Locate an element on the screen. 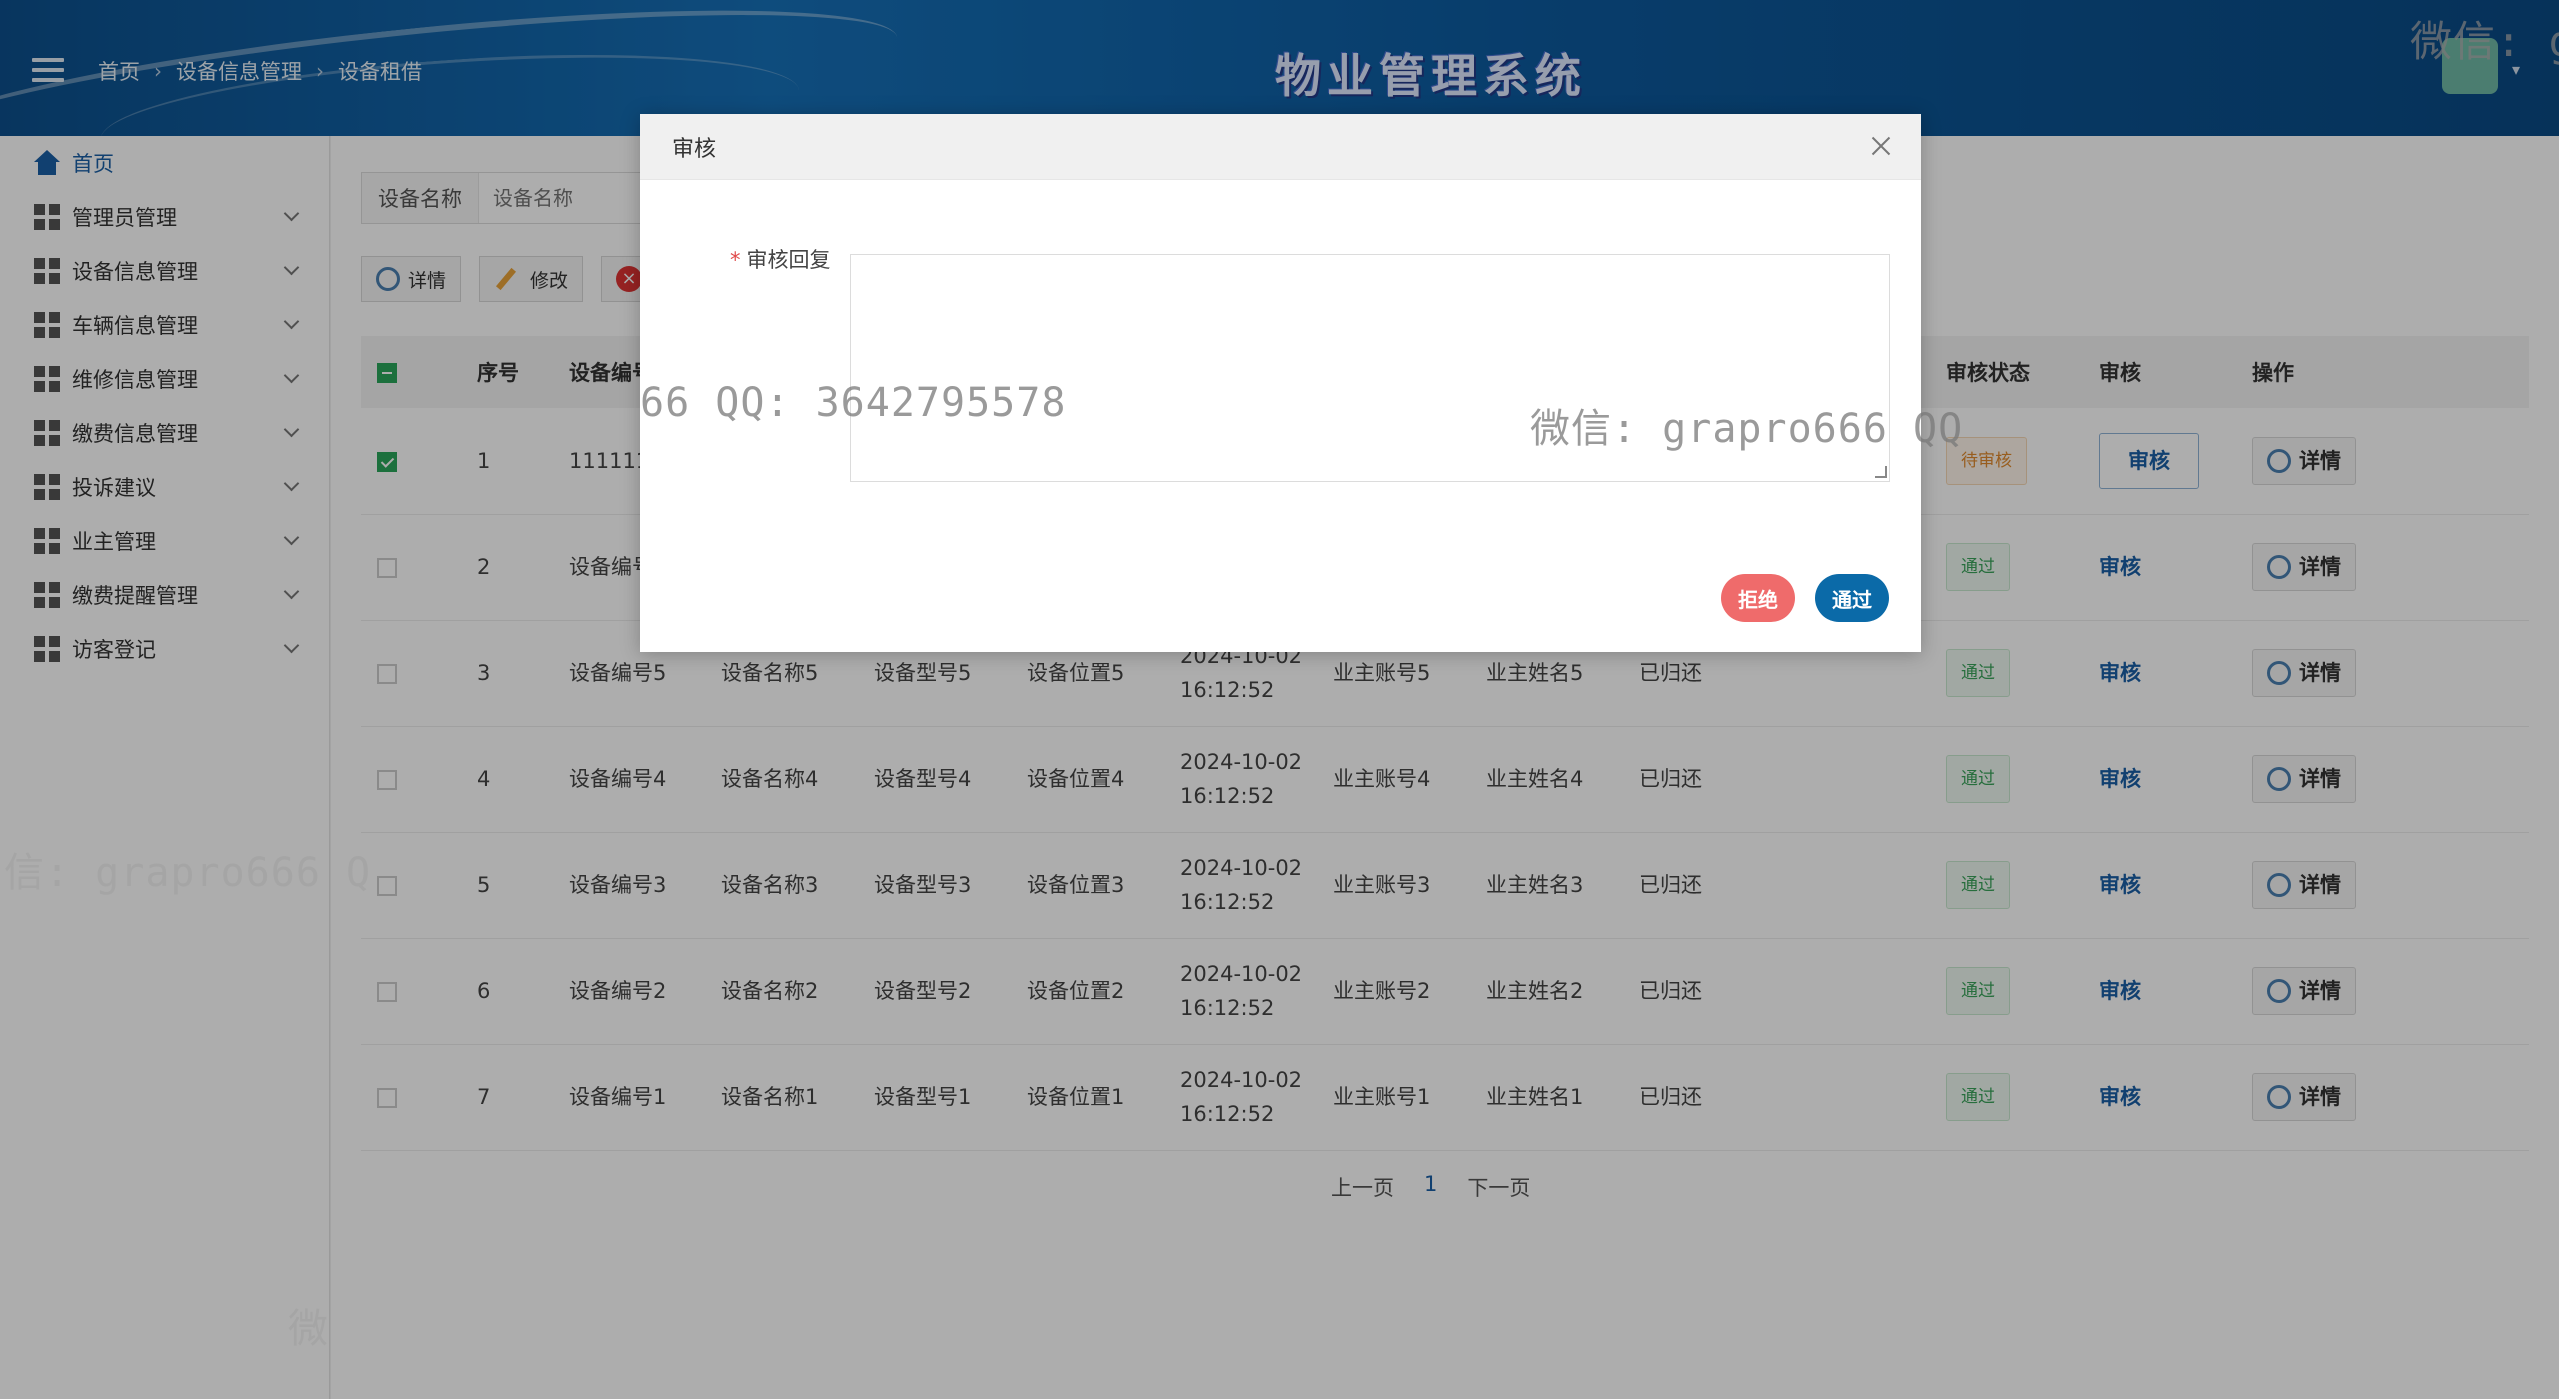 Image resolution: width=2559 pixels, height=1399 pixels. dialog-title: 审核 is located at coordinates (694, 149).